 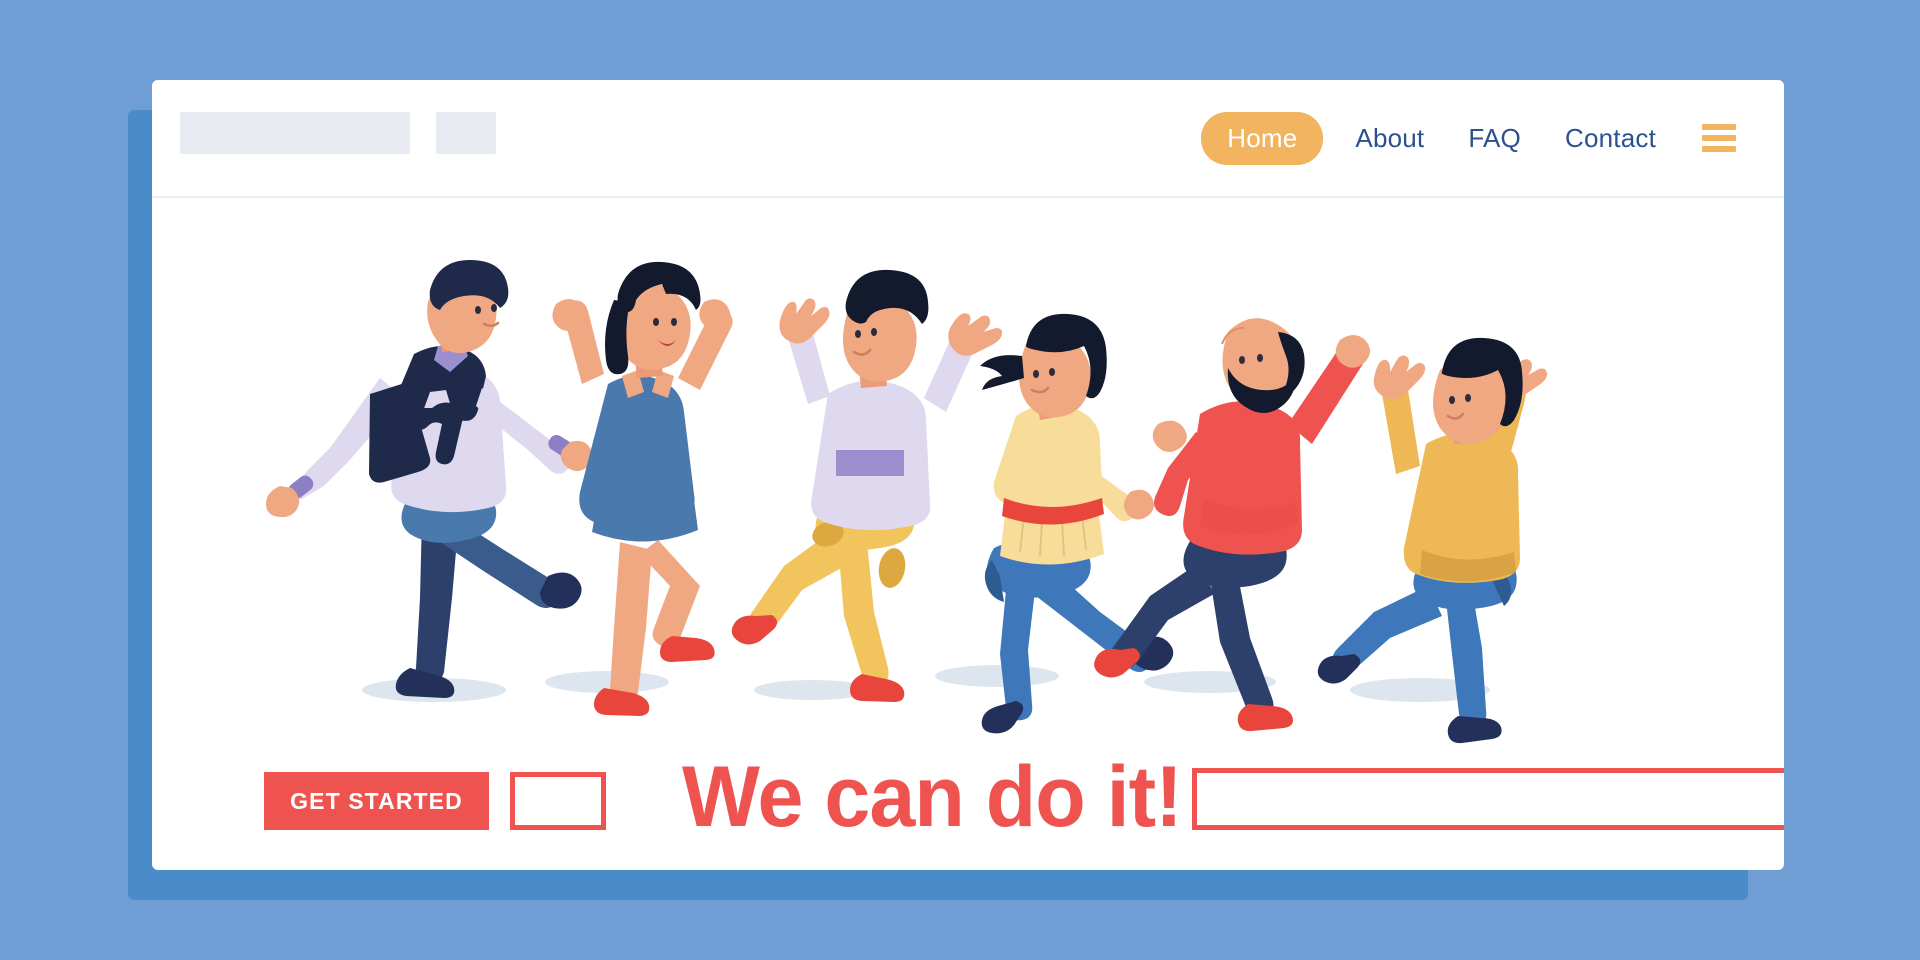 What do you see at coordinates (968, 139) in the screenshot?
I see `site-header: Home About FAQ Contact` at bounding box center [968, 139].